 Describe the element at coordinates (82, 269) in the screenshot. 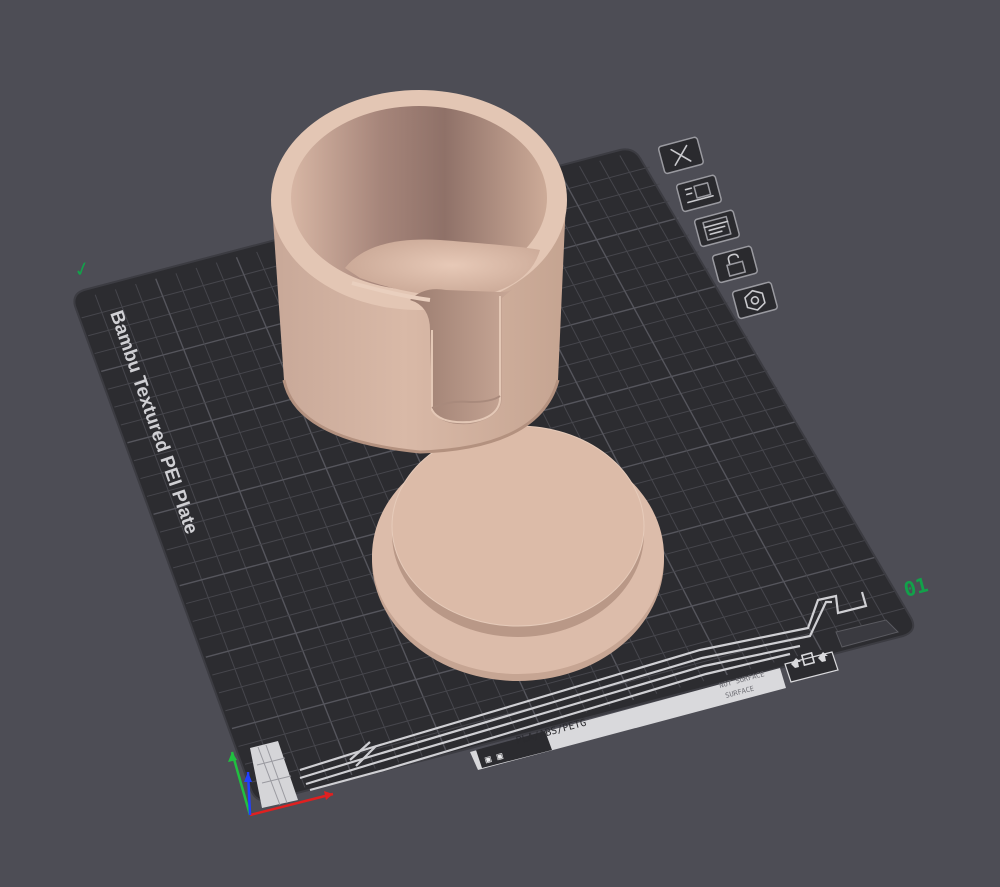

I see `plate-check-icon: ✓` at that location.